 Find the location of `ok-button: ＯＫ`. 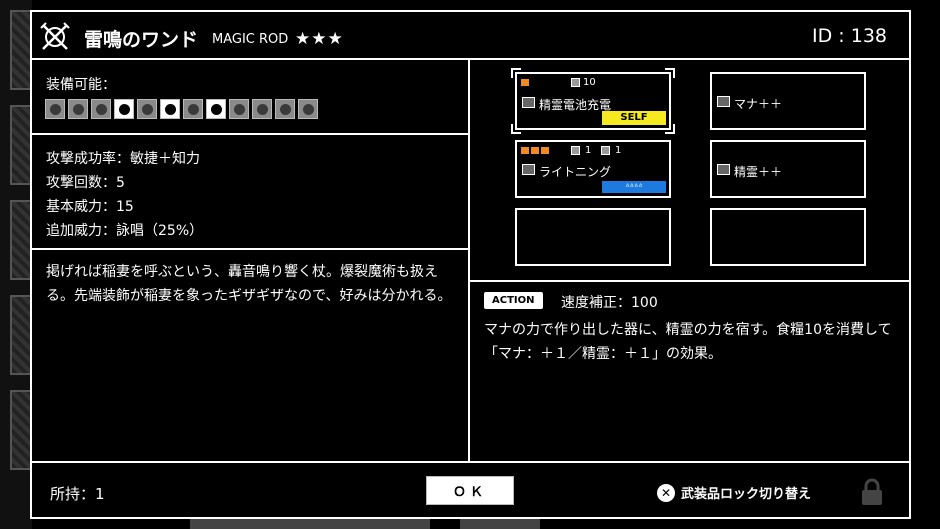

ok-button: ＯＫ is located at coordinates (470, 490).